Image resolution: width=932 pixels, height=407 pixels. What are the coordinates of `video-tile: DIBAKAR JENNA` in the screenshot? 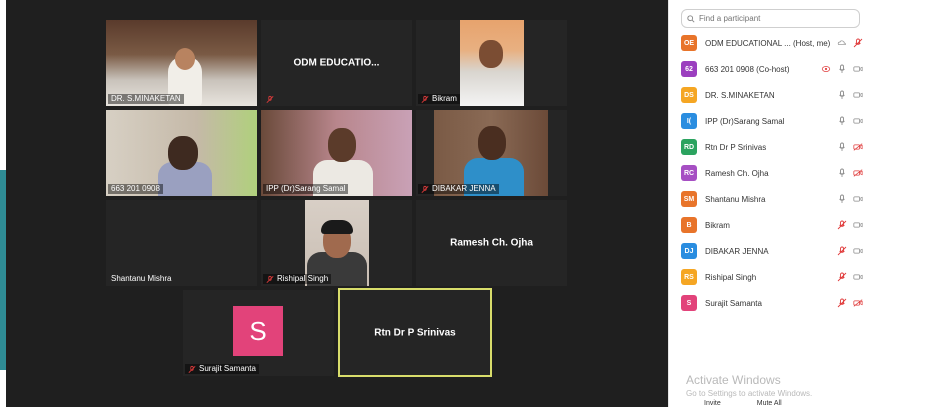 It's located at (491, 153).